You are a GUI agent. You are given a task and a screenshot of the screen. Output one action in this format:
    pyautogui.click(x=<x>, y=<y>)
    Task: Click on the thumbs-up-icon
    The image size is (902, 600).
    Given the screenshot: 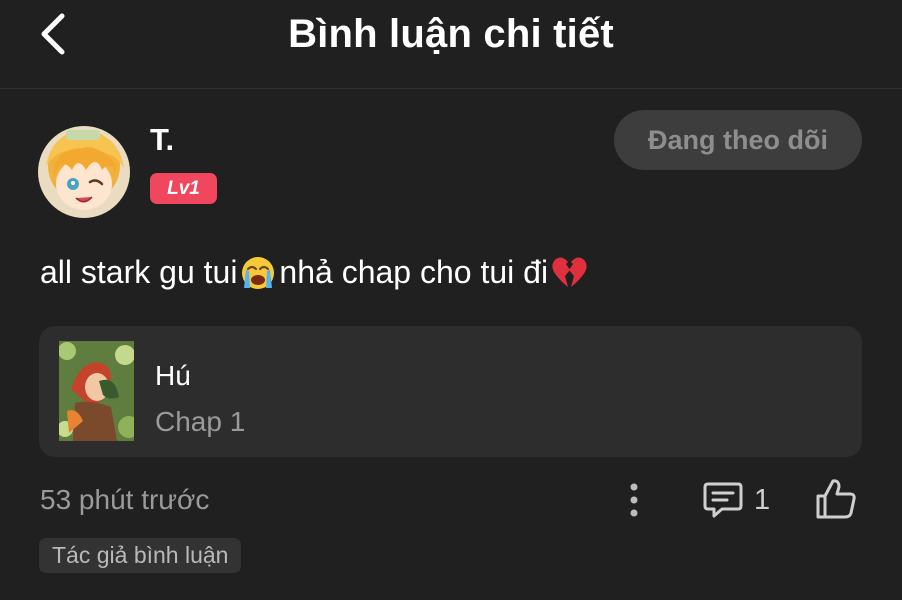 What is the action you would take?
    pyautogui.click(x=836, y=499)
    